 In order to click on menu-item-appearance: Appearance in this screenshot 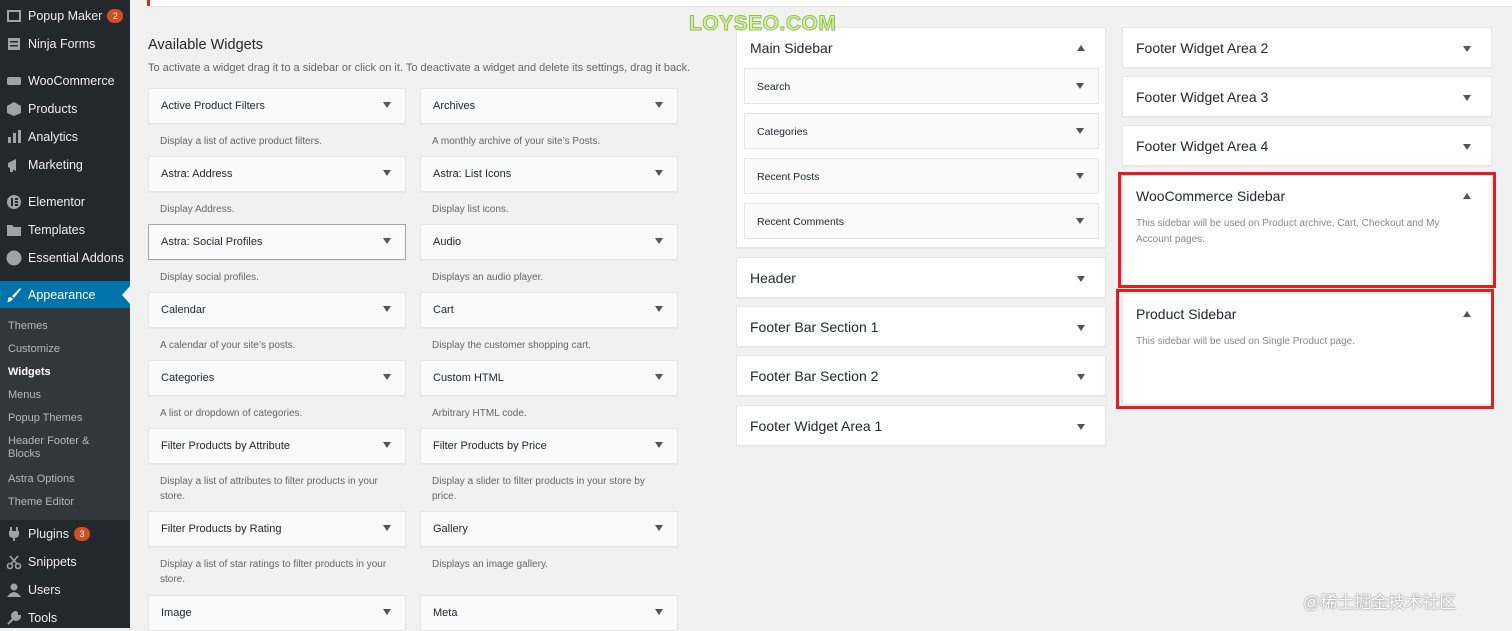, I will do `click(65, 295)`.